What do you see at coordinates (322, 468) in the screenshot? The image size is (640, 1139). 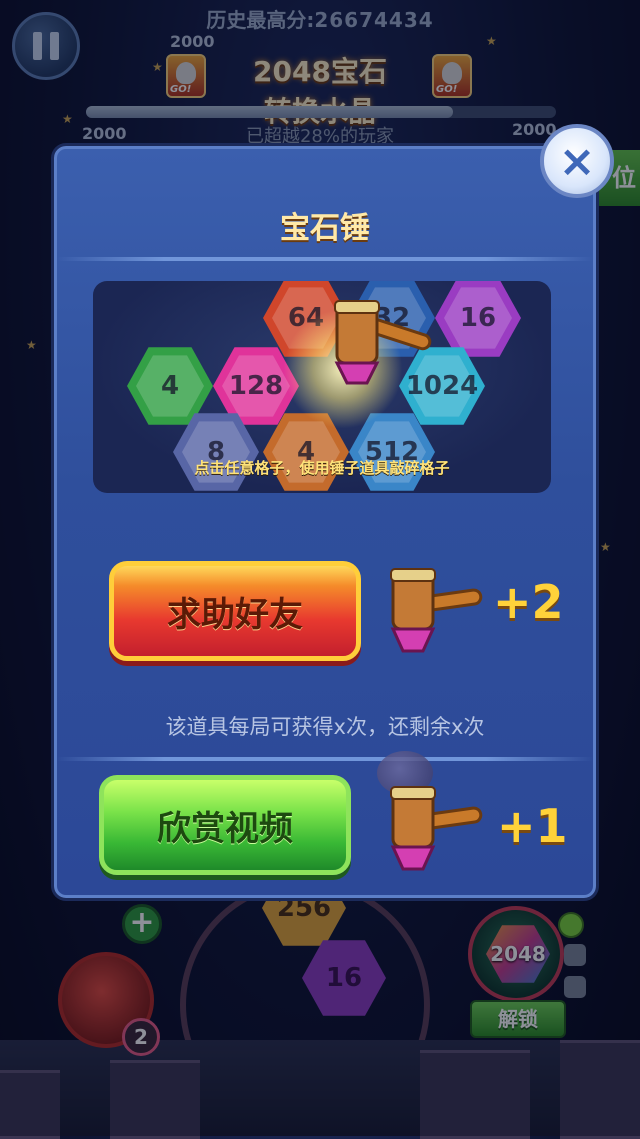 I see `preview-caption: 点击任意格子，使用锤子道具敲碎格子` at bounding box center [322, 468].